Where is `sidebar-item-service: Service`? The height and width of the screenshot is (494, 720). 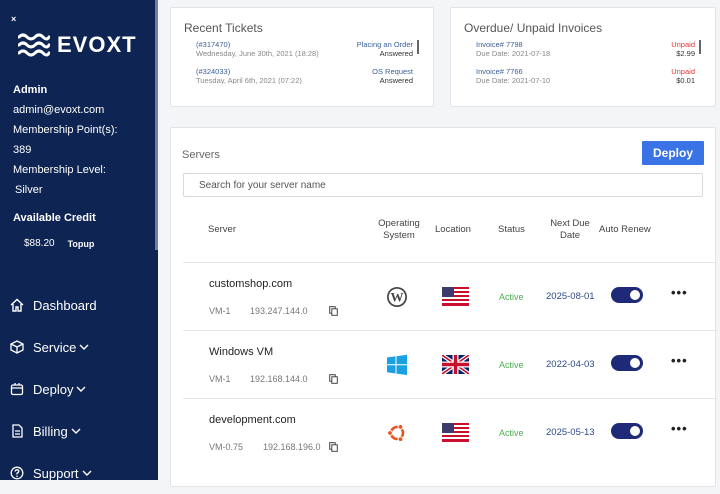 sidebar-item-service: Service is located at coordinates (80, 347).